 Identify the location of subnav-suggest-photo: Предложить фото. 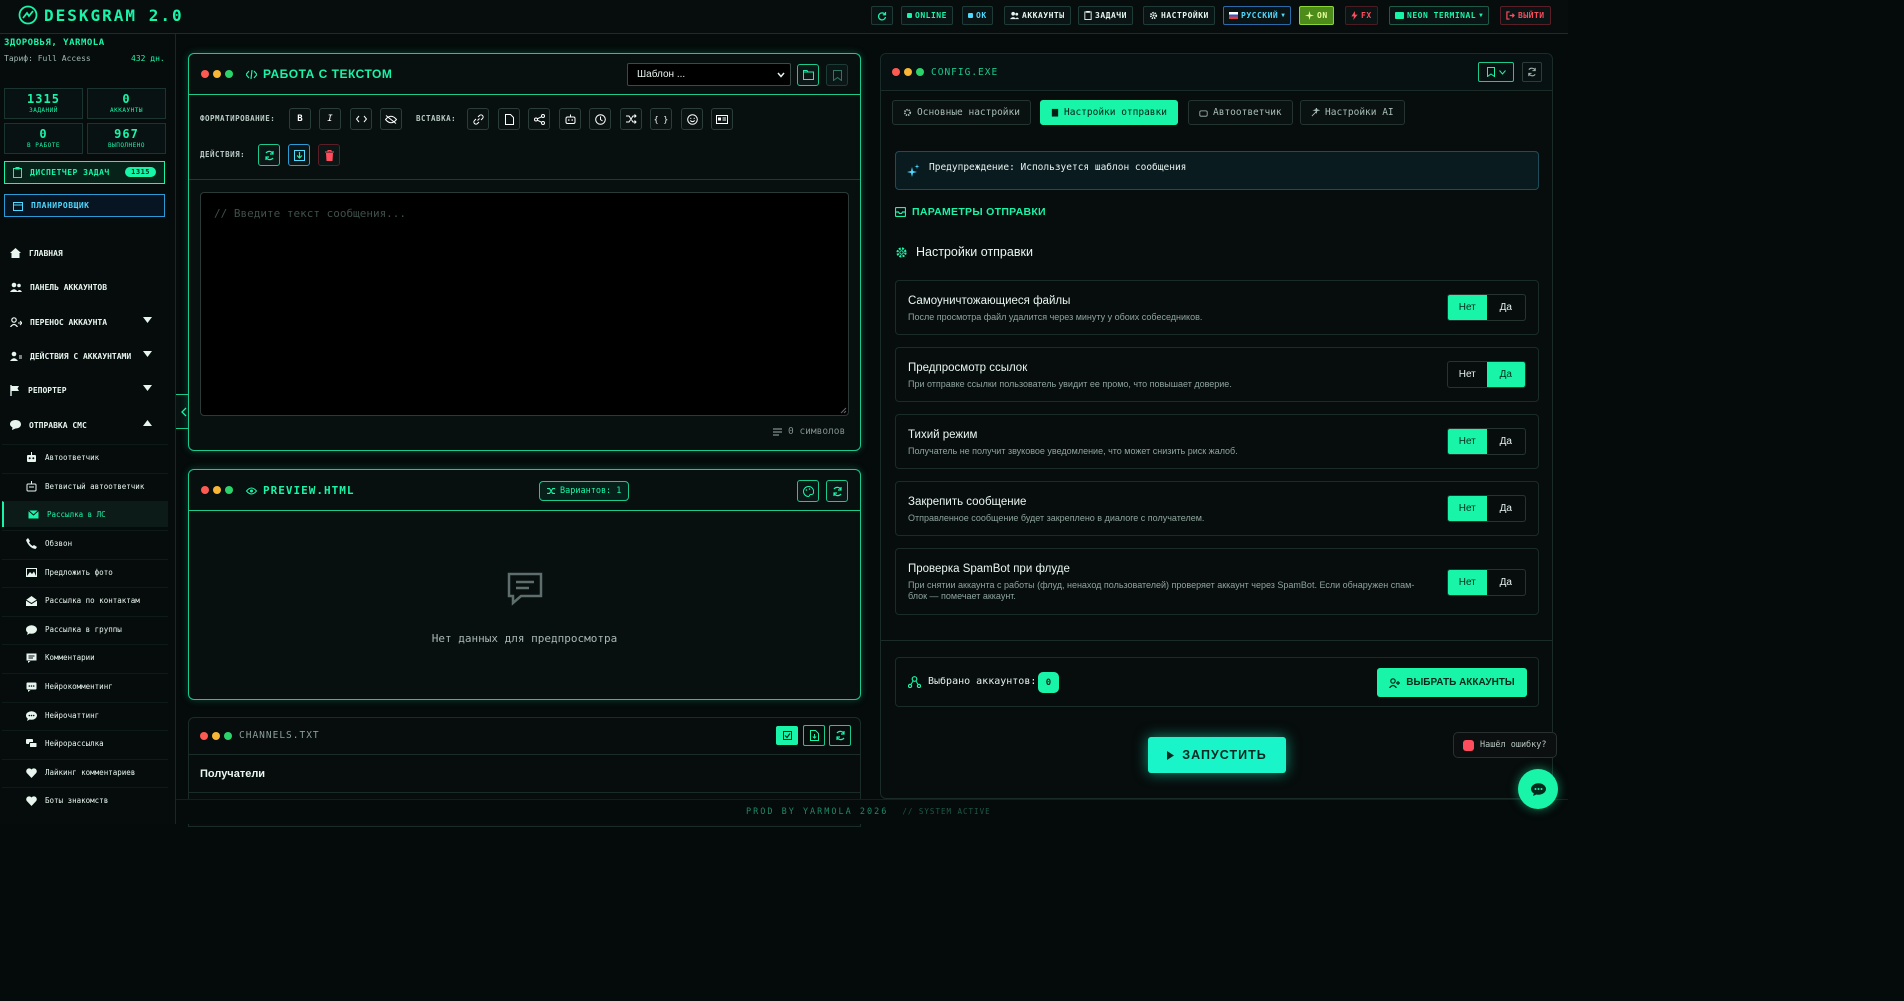
(85, 572).